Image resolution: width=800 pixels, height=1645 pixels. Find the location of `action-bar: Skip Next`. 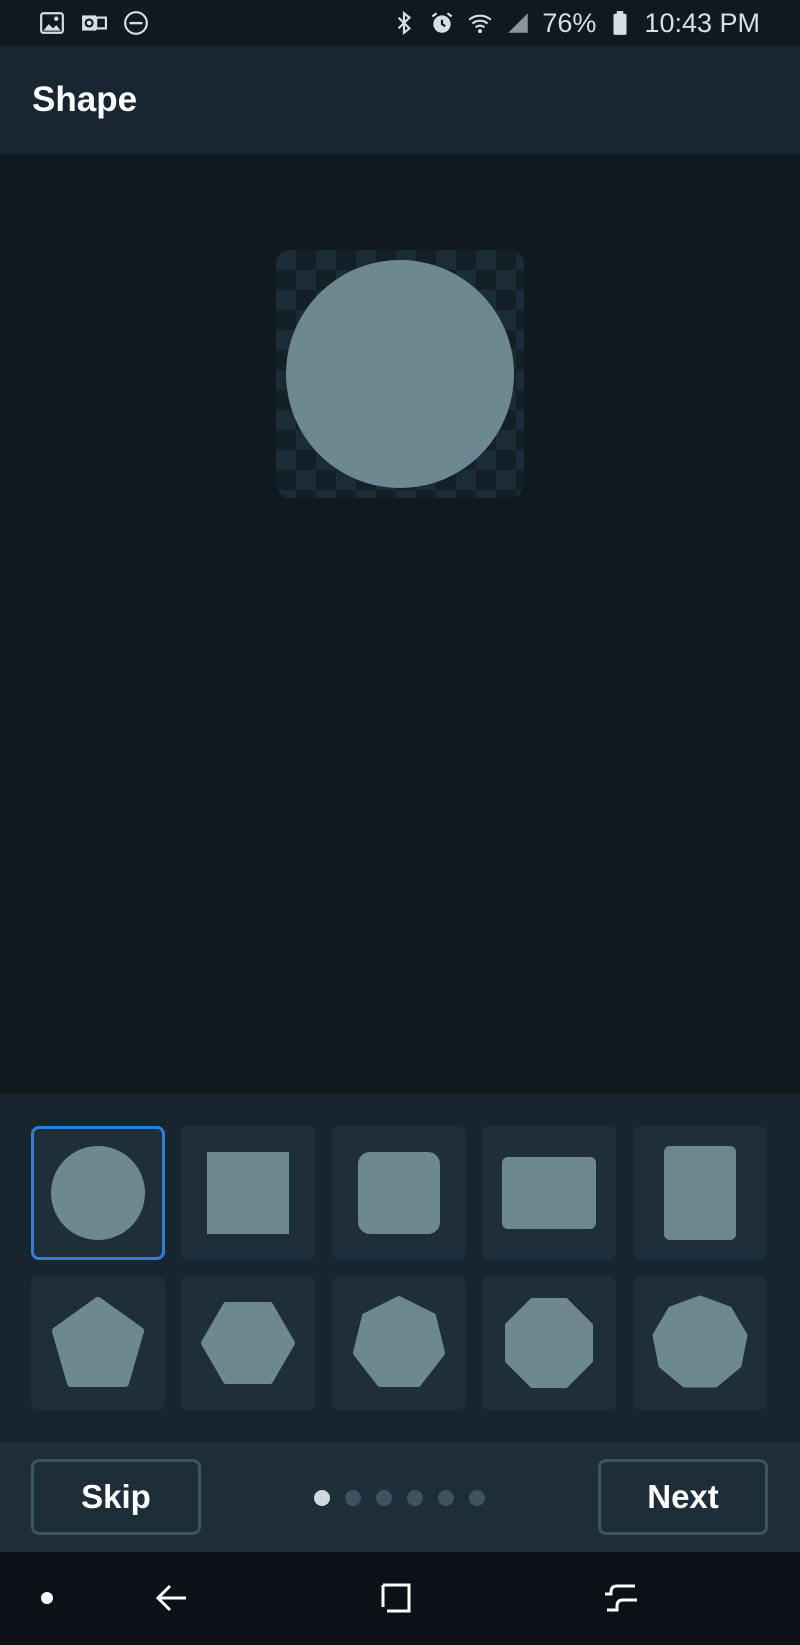

action-bar: Skip Next is located at coordinates (400, 1497).